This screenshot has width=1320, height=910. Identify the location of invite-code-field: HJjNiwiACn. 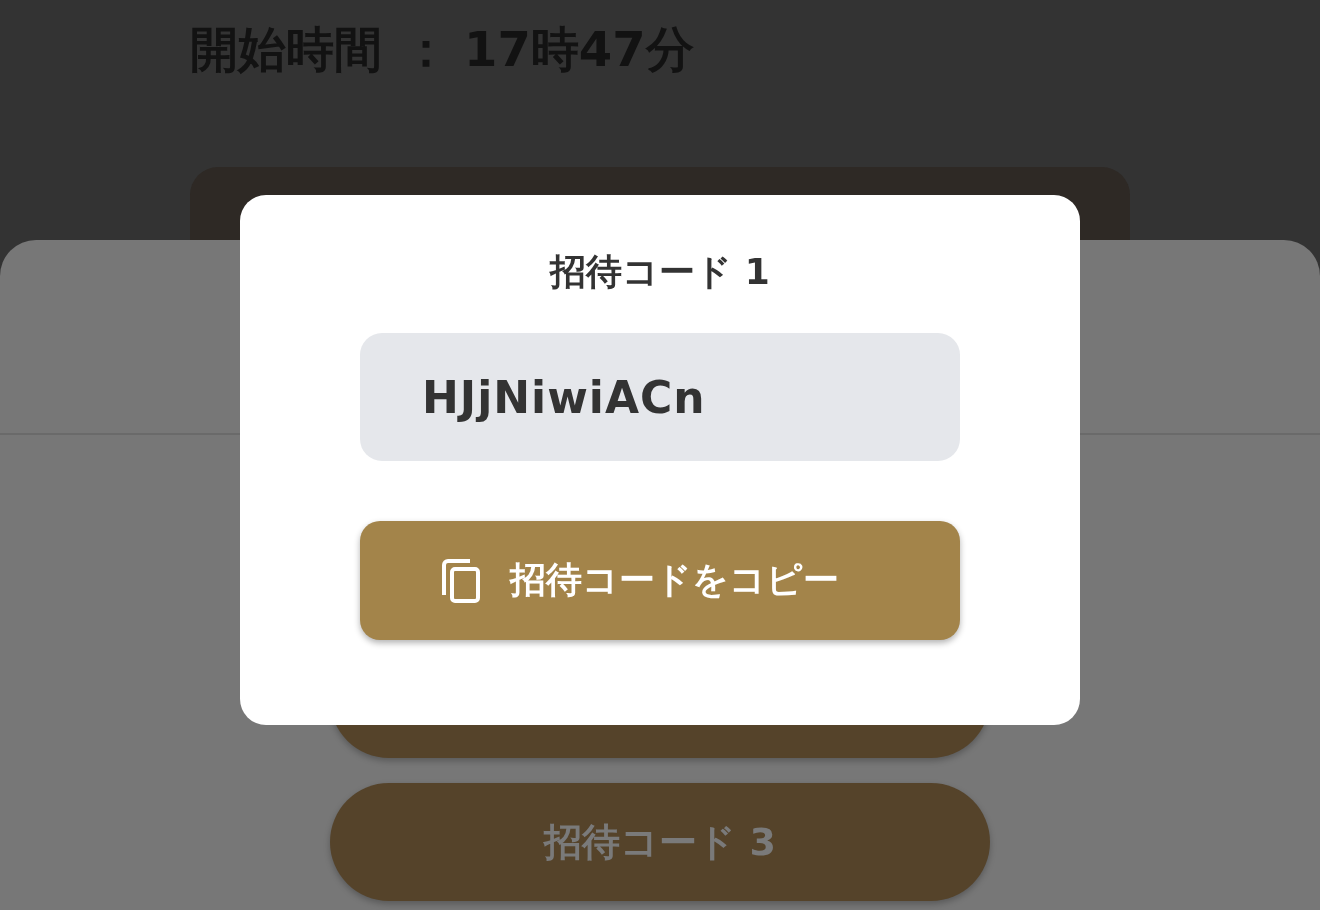
(660, 397).